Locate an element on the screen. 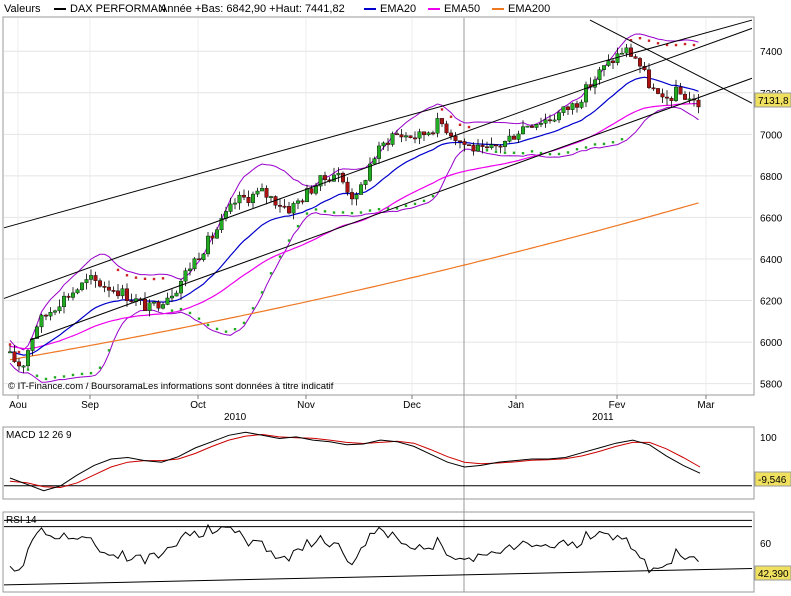  price-tick-label: 6200 is located at coordinates (771, 302).